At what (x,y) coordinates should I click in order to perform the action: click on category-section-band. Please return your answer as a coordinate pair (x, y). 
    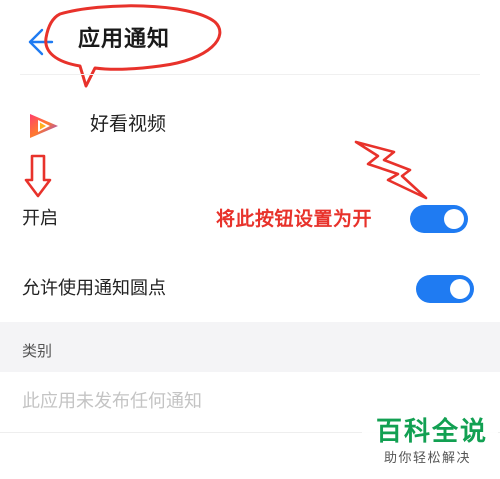
    Looking at the image, I should click on (250, 347).